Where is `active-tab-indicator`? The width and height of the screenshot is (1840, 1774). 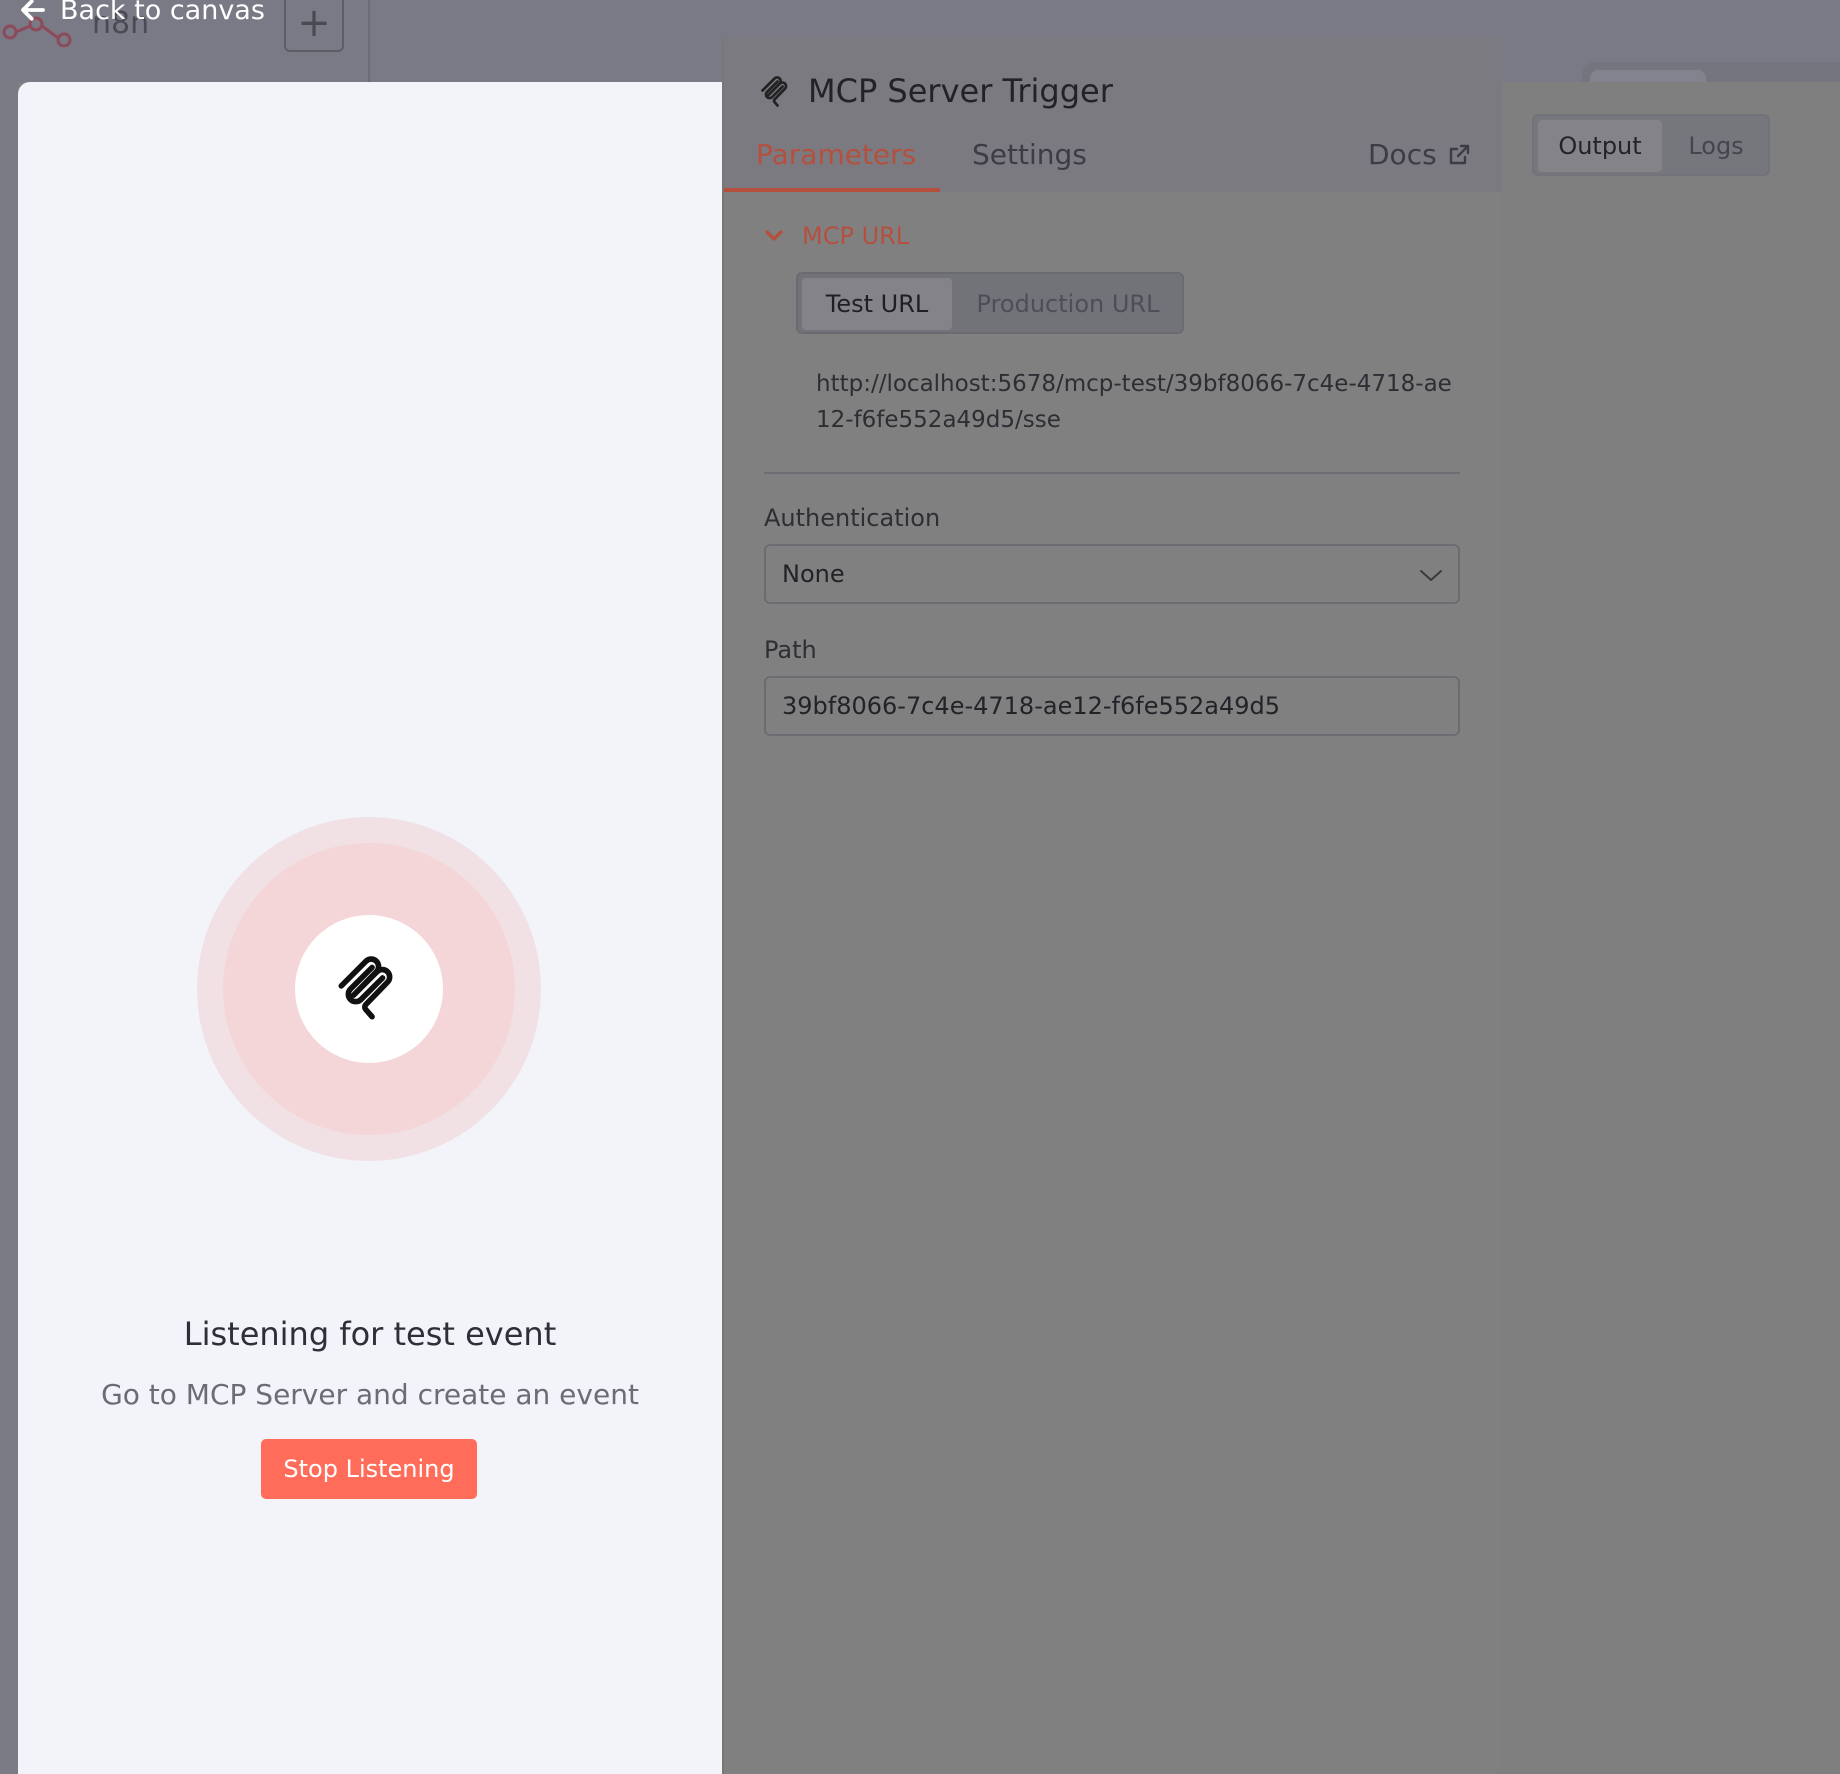 active-tab-indicator is located at coordinates (832, 190).